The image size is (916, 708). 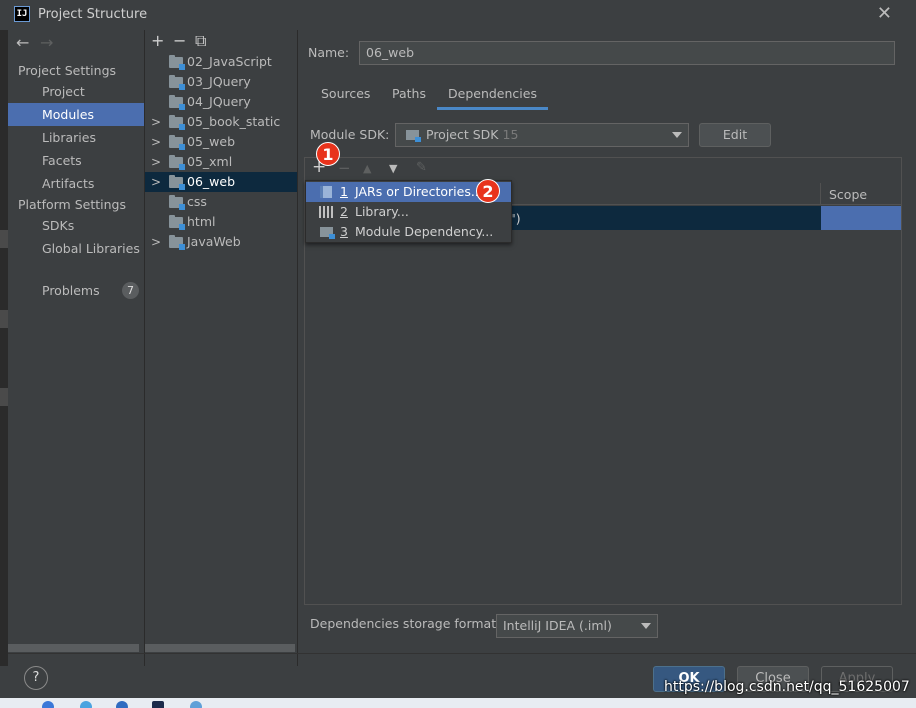 I want to click on scope-column-header: Scope, so click(x=848, y=194).